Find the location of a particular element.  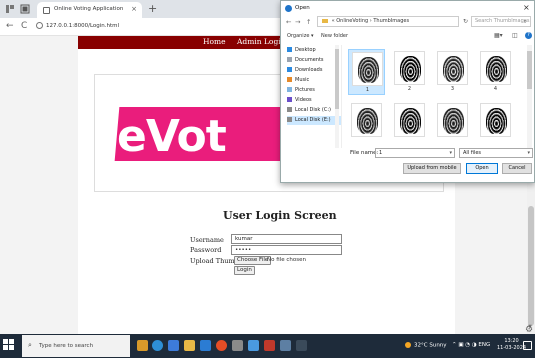

taskbar-search-input: ⌕ Type here to search is located at coordinates (76, 346).